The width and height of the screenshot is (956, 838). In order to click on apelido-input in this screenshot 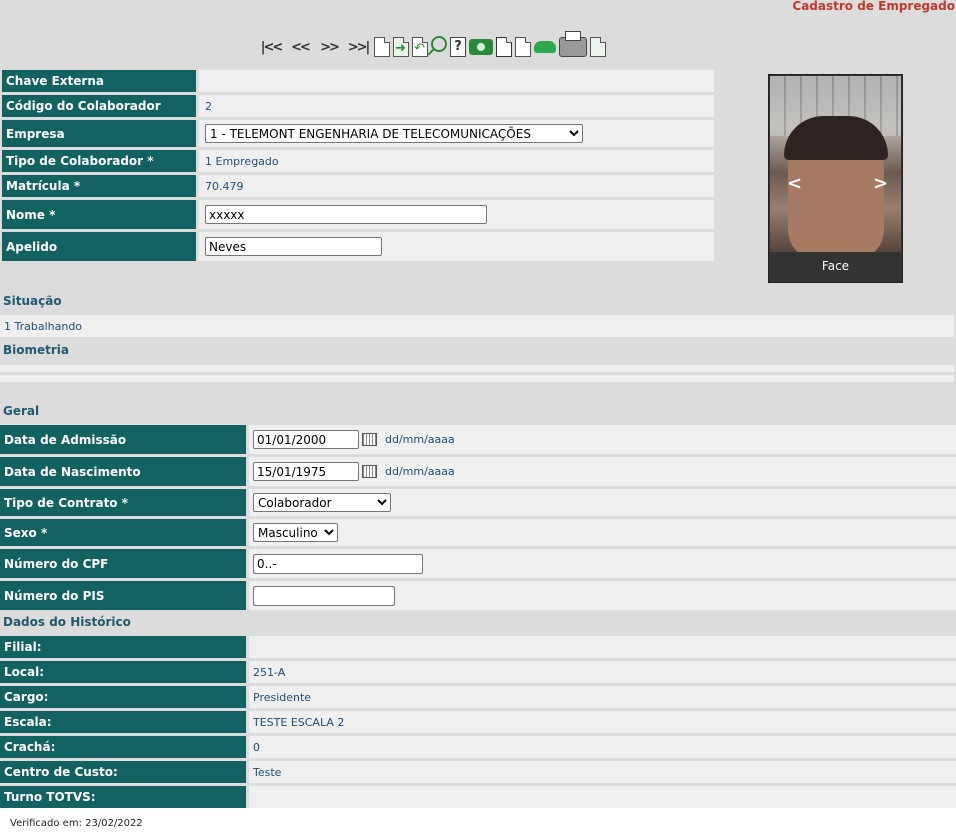, I will do `click(293, 246)`.